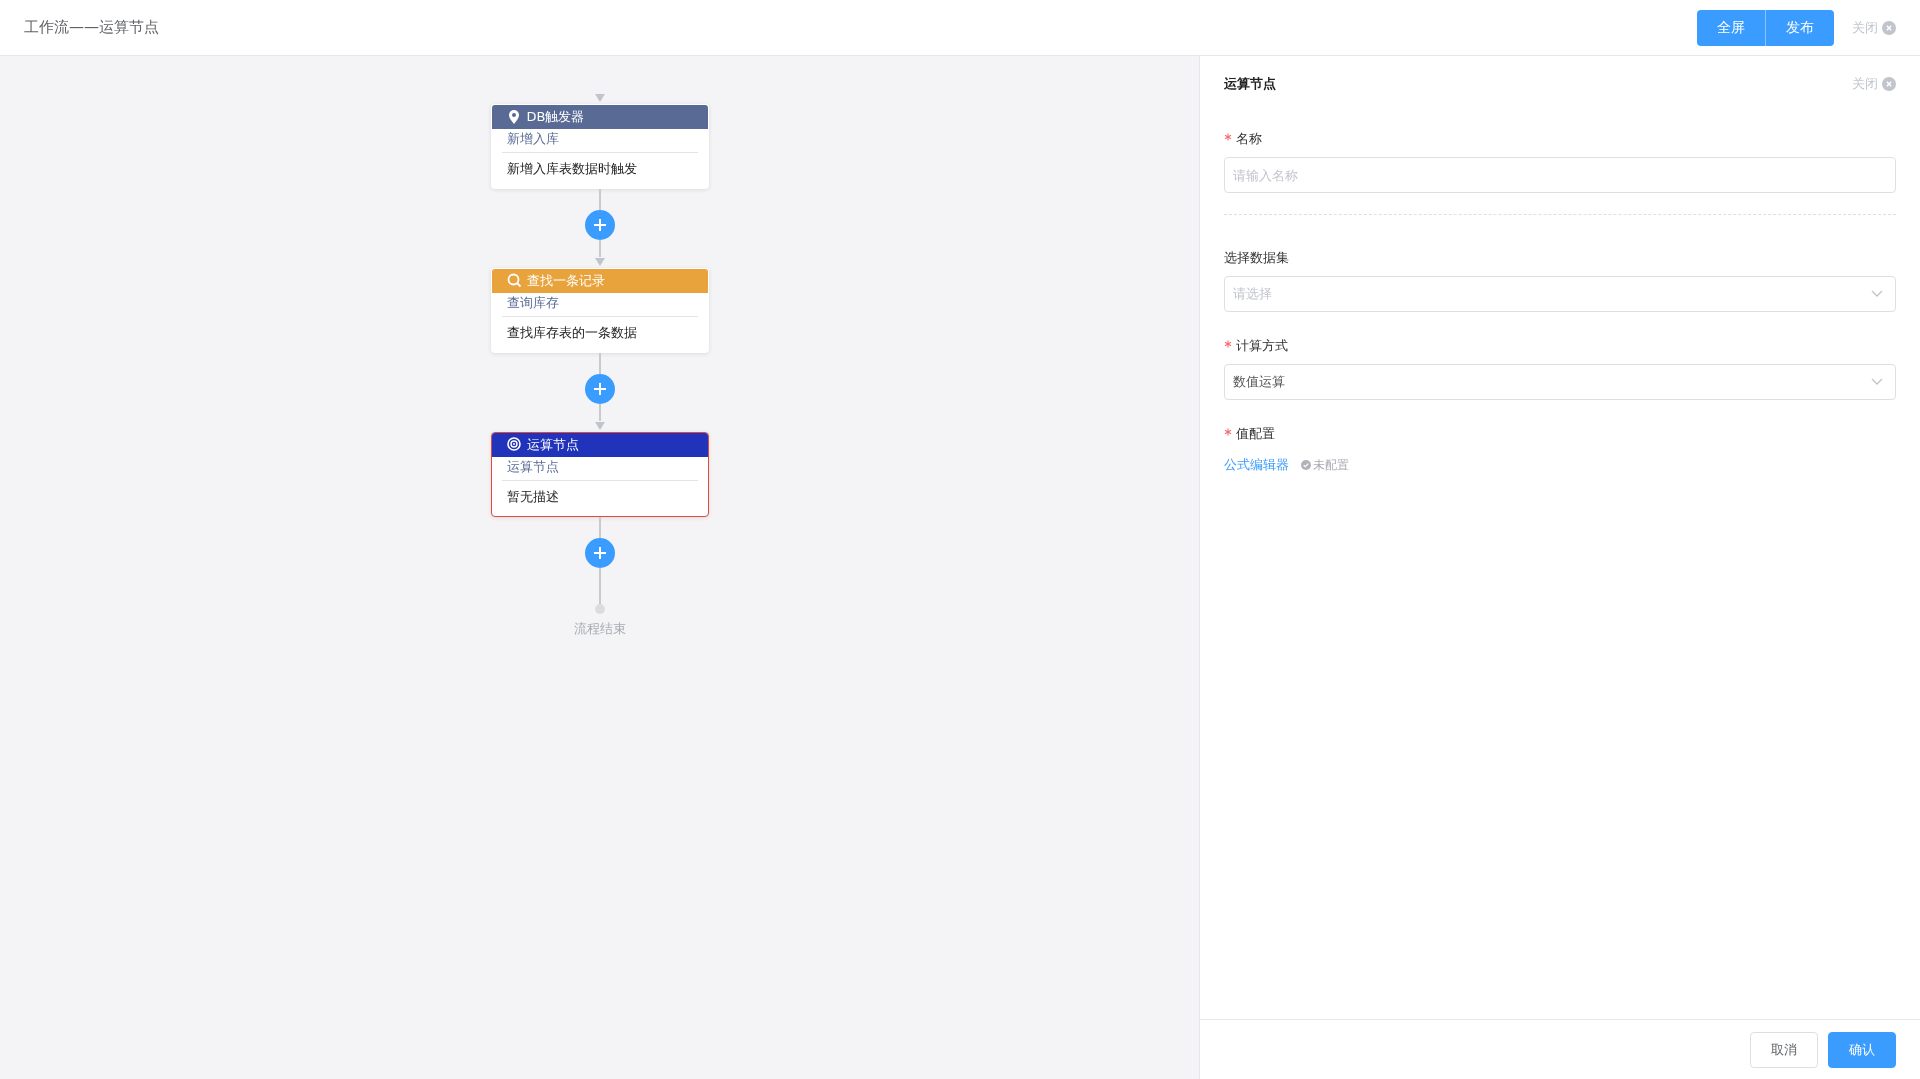 This screenshot has height=1079, width=1920. Describe the element at coordinates (1249, 139) in the screenshot. I see `field-label: 名称` at that location.